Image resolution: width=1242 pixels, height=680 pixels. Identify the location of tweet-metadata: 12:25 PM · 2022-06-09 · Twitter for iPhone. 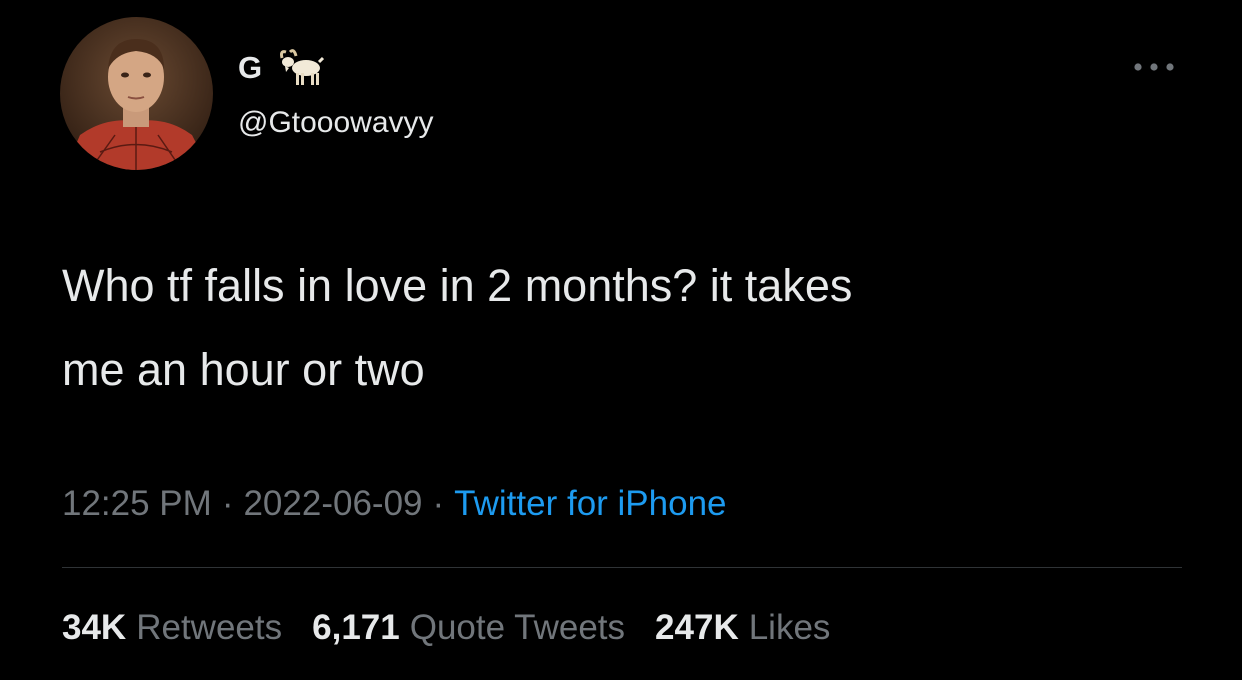
(394, 504).